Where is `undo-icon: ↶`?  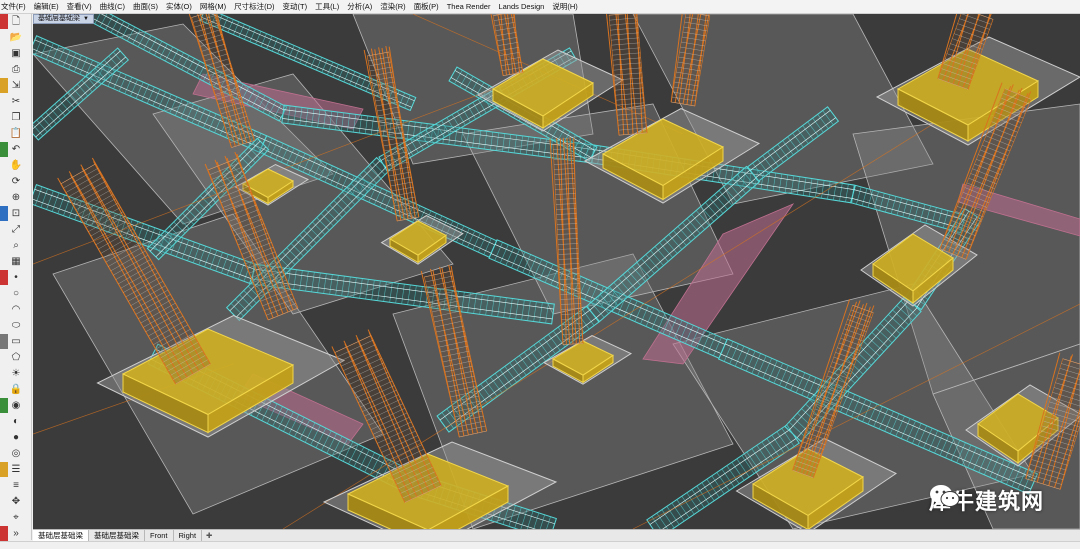 undo-icon: ↶ is located at coordinates (16, 149).